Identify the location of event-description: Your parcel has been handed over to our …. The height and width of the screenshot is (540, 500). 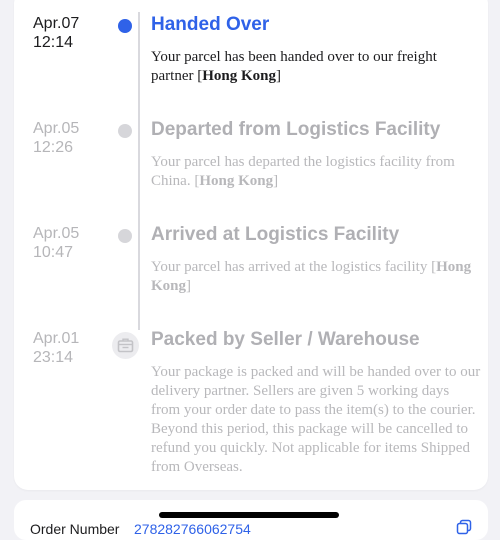
(294, 66).